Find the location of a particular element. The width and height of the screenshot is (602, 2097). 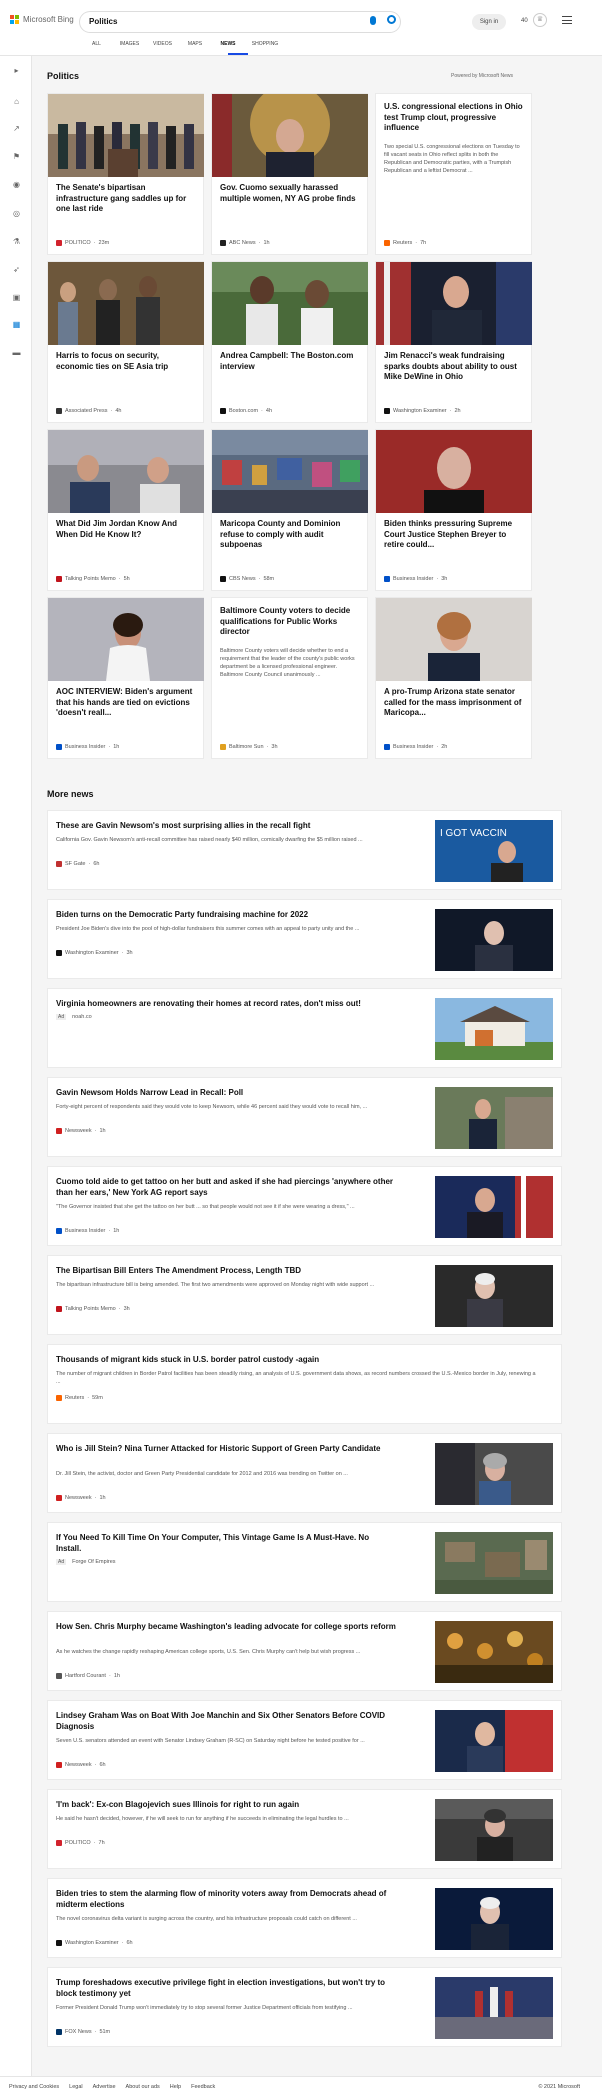

ad-badge: Ad is located at coordinates (61, 1562).